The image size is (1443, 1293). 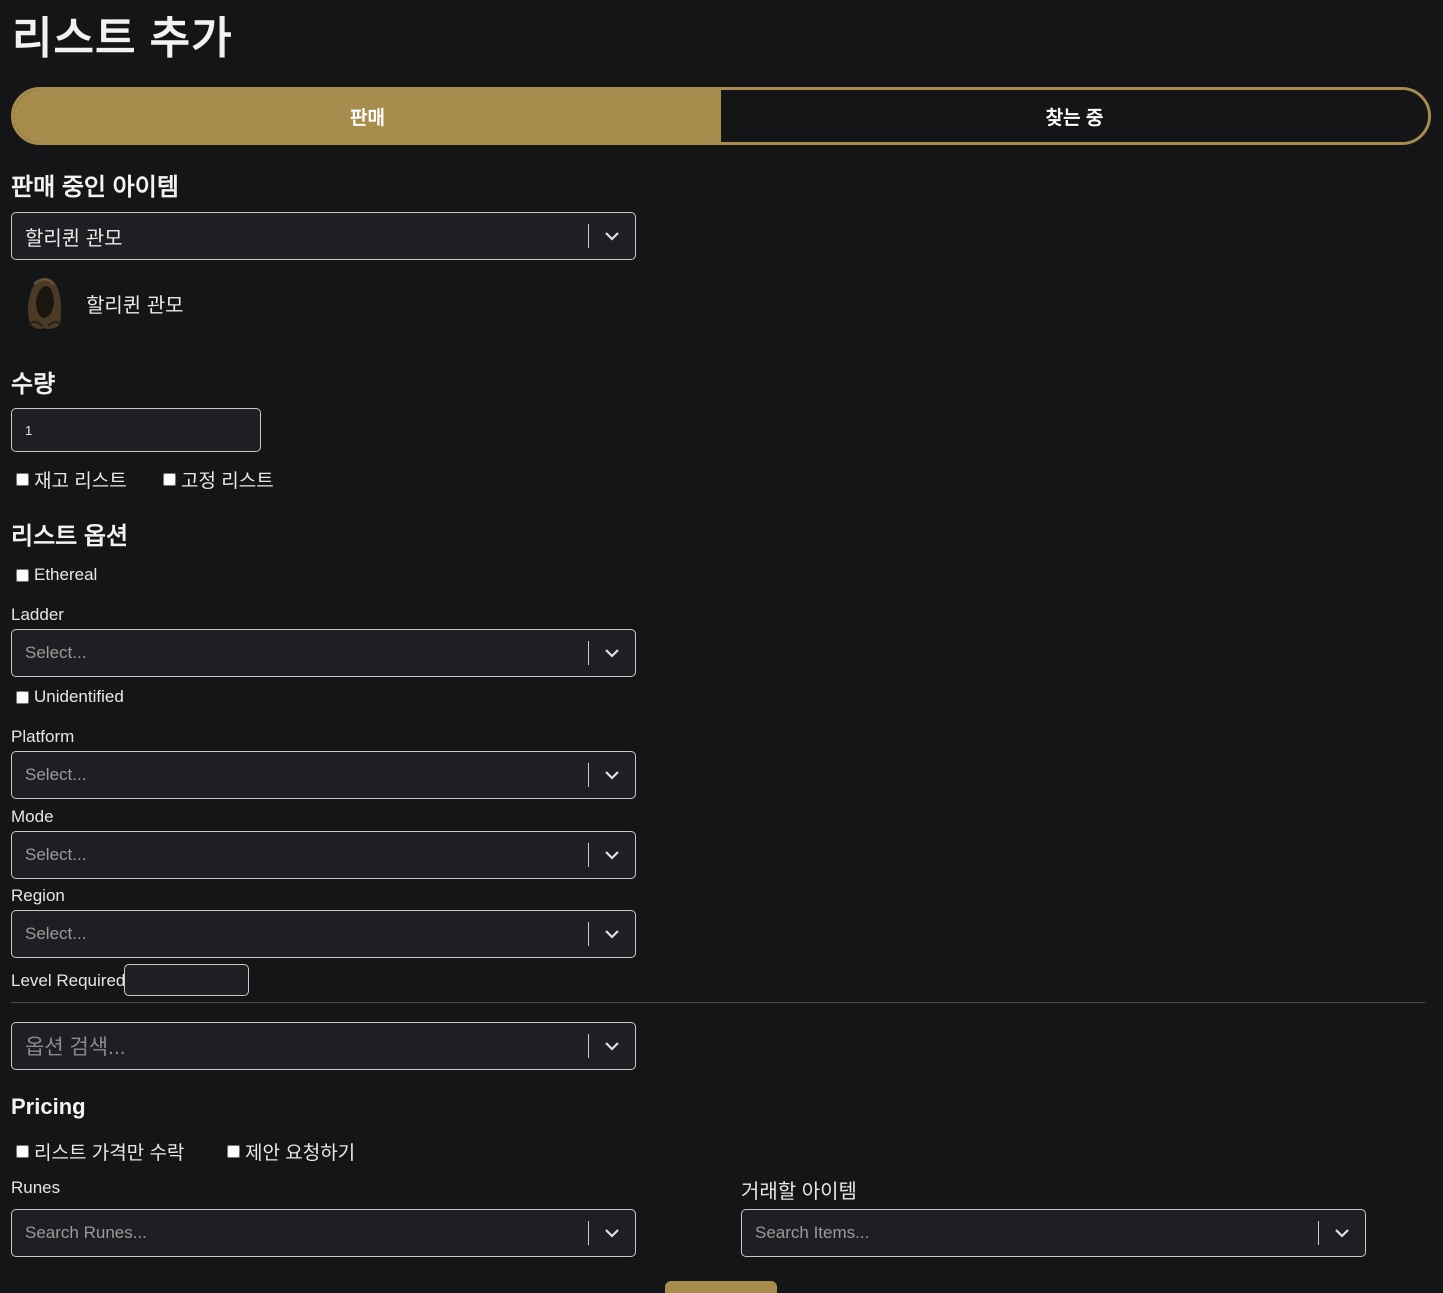 What do you see at coordinates (136, 430) in the screenshot?
I see `quantity-input: 1` at bounding box center [136, 430].